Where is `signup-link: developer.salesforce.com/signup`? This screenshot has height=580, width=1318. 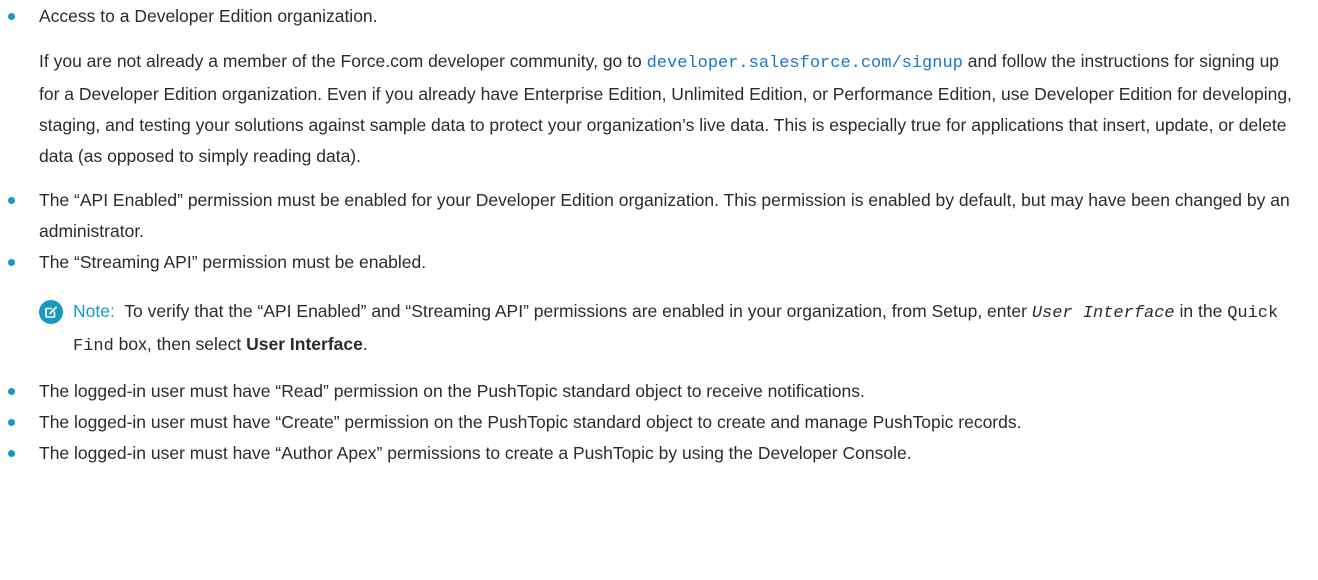
signup-link: developer.salesforce.com/signup is located at coordinates (805, 63).